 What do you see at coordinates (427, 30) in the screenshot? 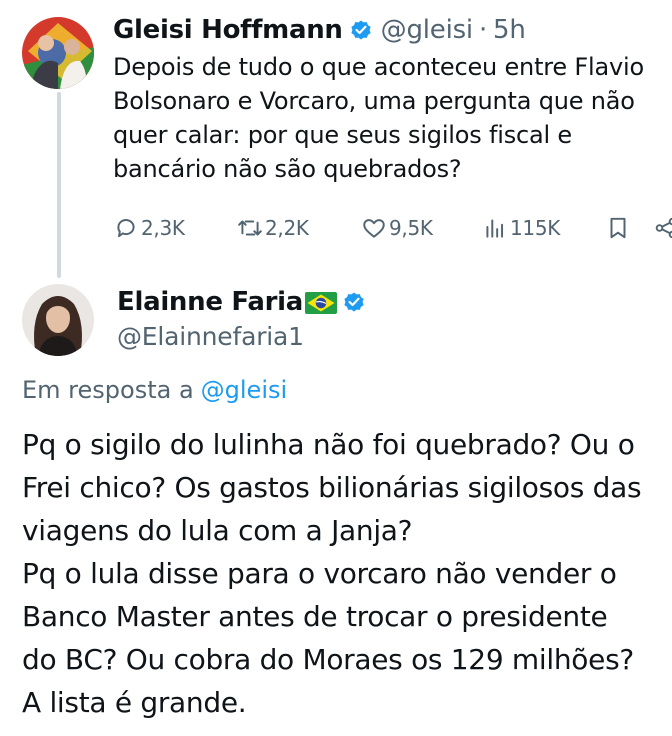
I see `author-handle: @gleisi` at bounding box center [427, 30].